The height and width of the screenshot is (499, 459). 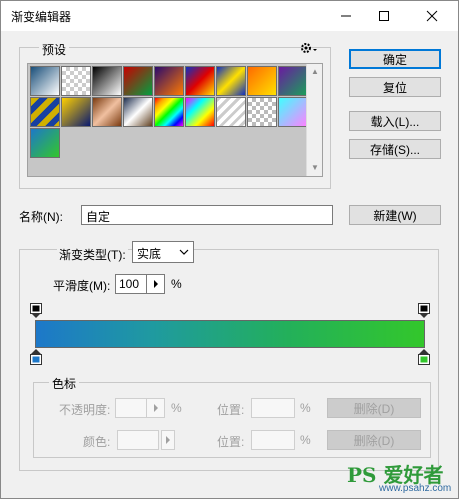 What do you see at coordinates (231, 410) in the screenshot?
I see `location-label-1: 位置:` at bounding box center [231, 410].